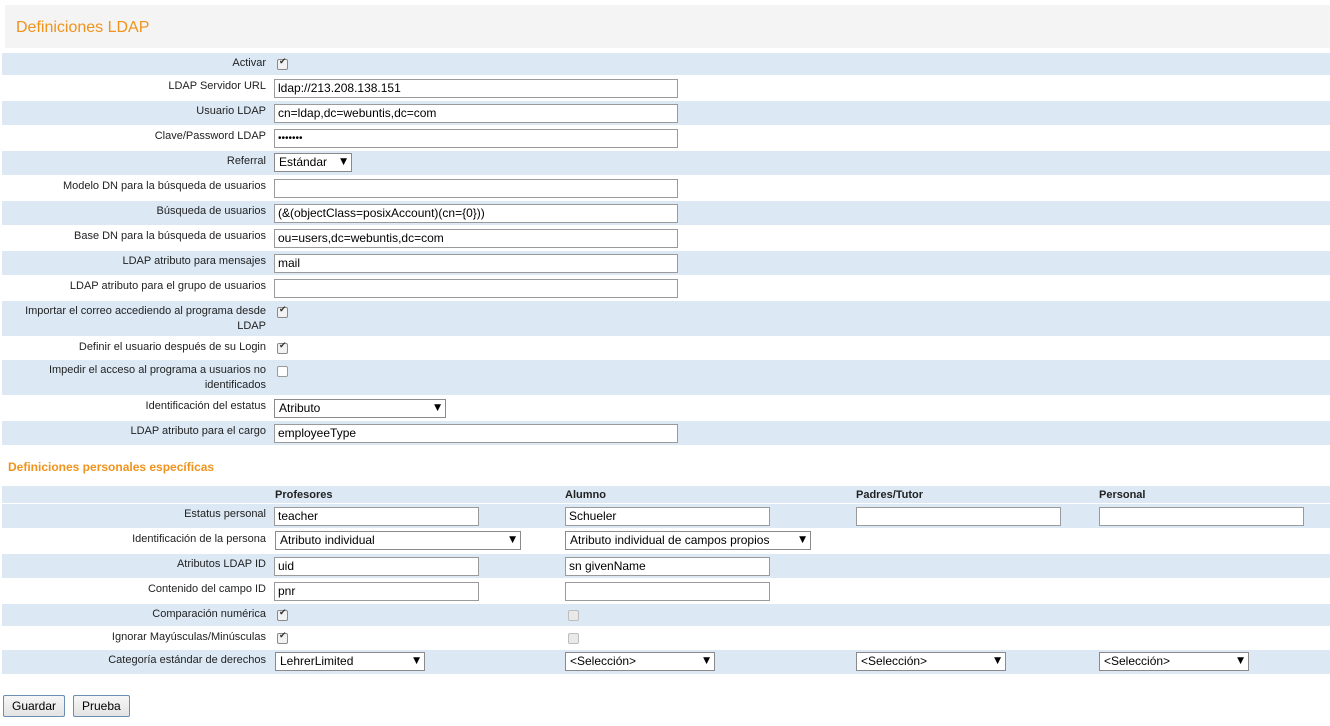 The height and width of the screenshot is (726, 1330). What do you see at coordinates (282, 311) in the screenshot?
I see `importar-correo-checkbox` at bounding box center [282, 311].